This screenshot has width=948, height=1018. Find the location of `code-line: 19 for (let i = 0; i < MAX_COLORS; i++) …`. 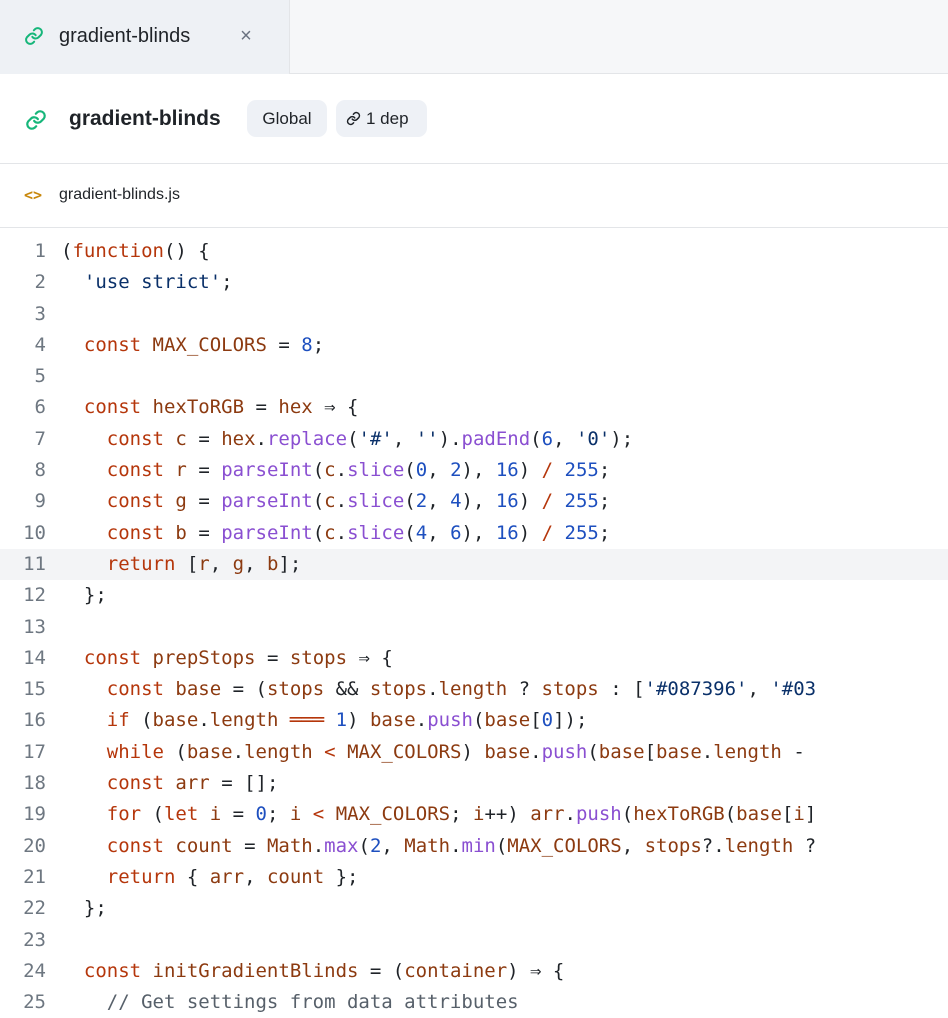

code-line: 19 for (let i = 0; i < MAX_COLORS; i++) … is located at coordinates (474, 814).